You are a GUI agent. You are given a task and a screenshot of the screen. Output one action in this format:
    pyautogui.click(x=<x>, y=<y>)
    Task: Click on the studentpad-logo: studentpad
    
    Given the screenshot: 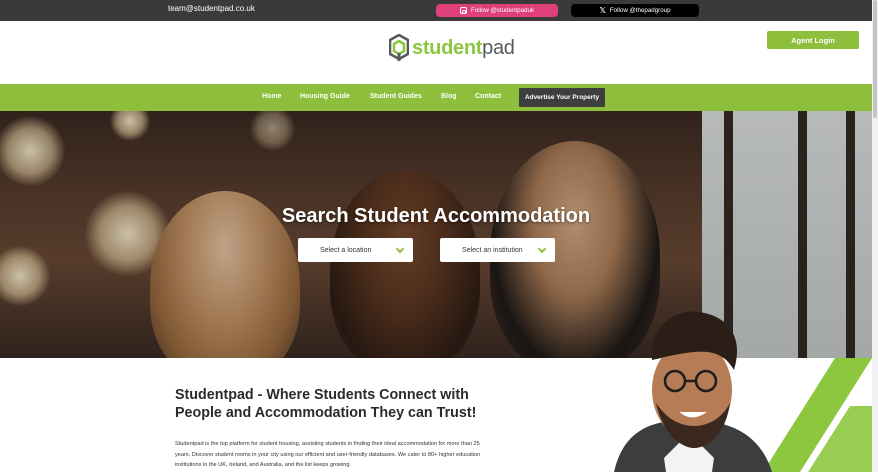 What is the action you would take?
    pyautogui.click(x=452, y=48)
    